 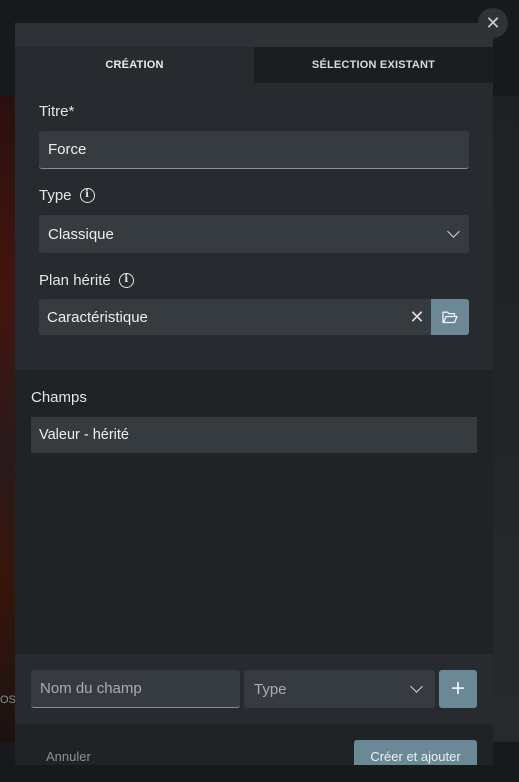 I want to click on type-select: Classique, so click(x=254, y=234).